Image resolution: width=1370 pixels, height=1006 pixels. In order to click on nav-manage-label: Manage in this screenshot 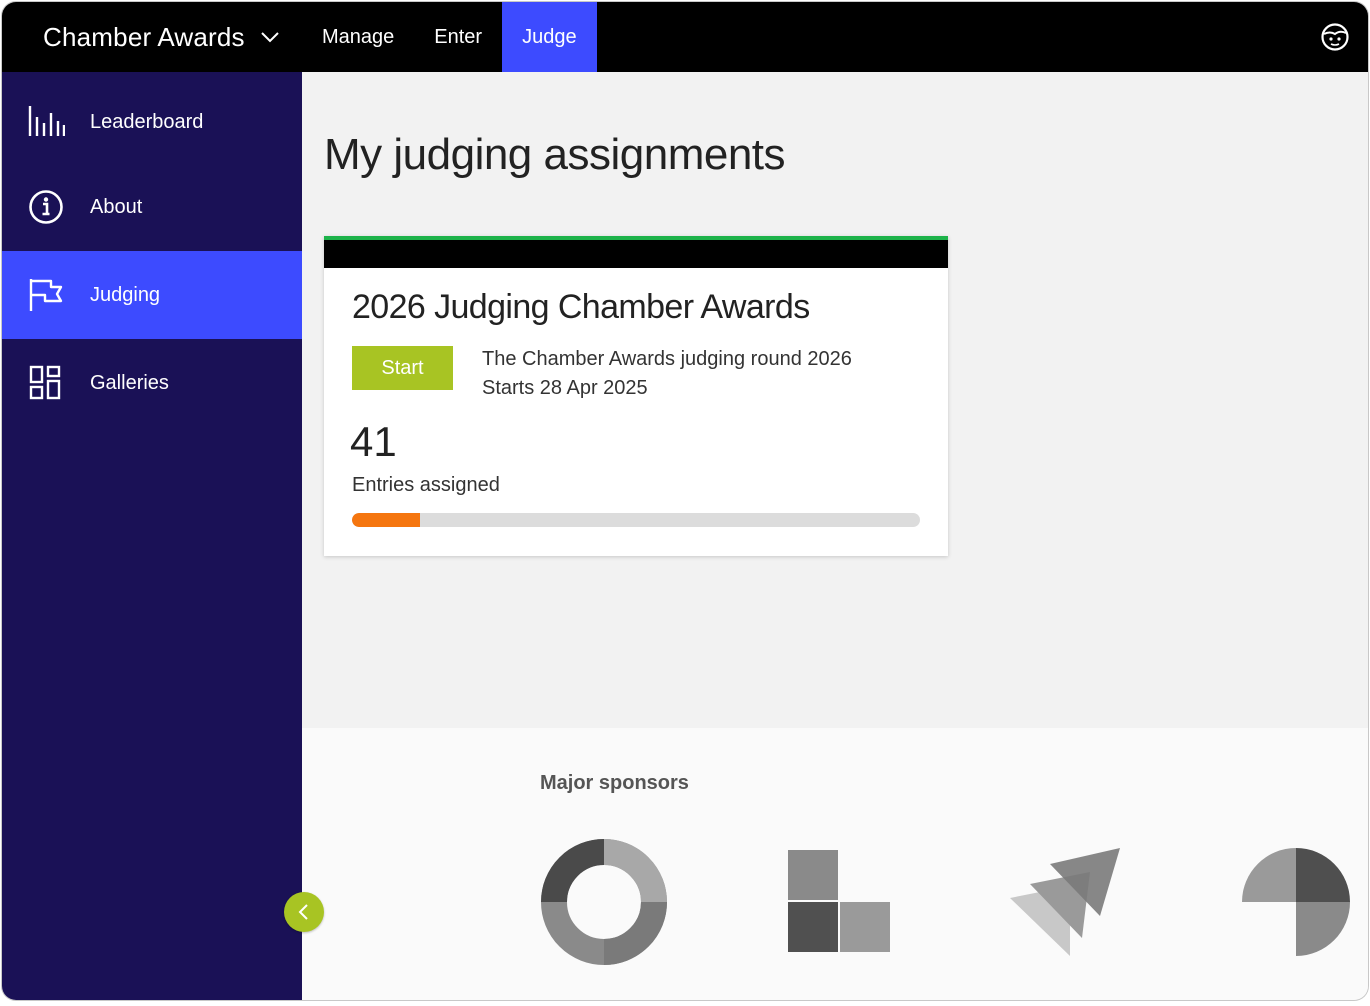, I will do `click(358, 36)`.